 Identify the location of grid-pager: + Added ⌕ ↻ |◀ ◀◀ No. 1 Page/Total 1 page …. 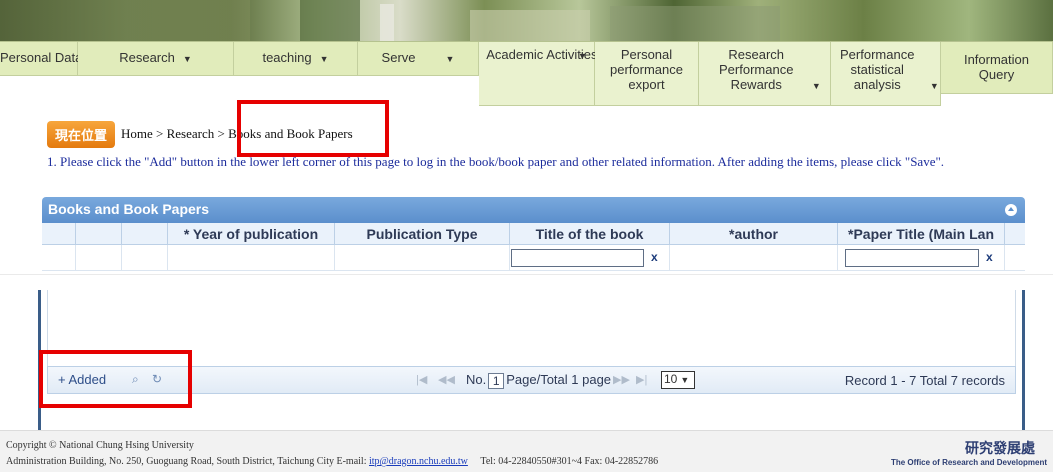
(531, 380).